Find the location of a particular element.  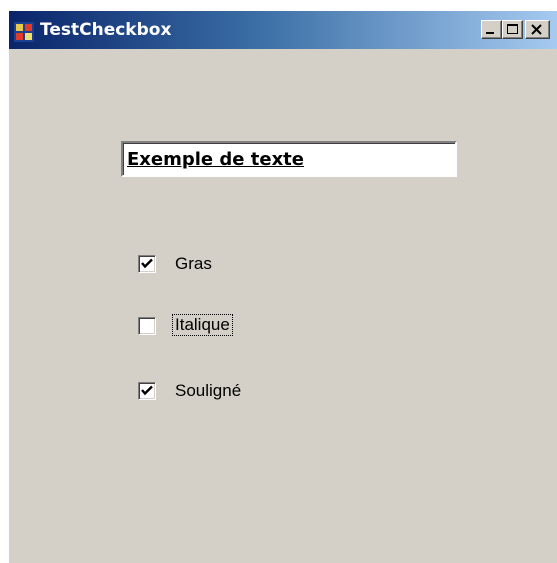

checkbox-label: Souligné is located at coordinates (208, 391).